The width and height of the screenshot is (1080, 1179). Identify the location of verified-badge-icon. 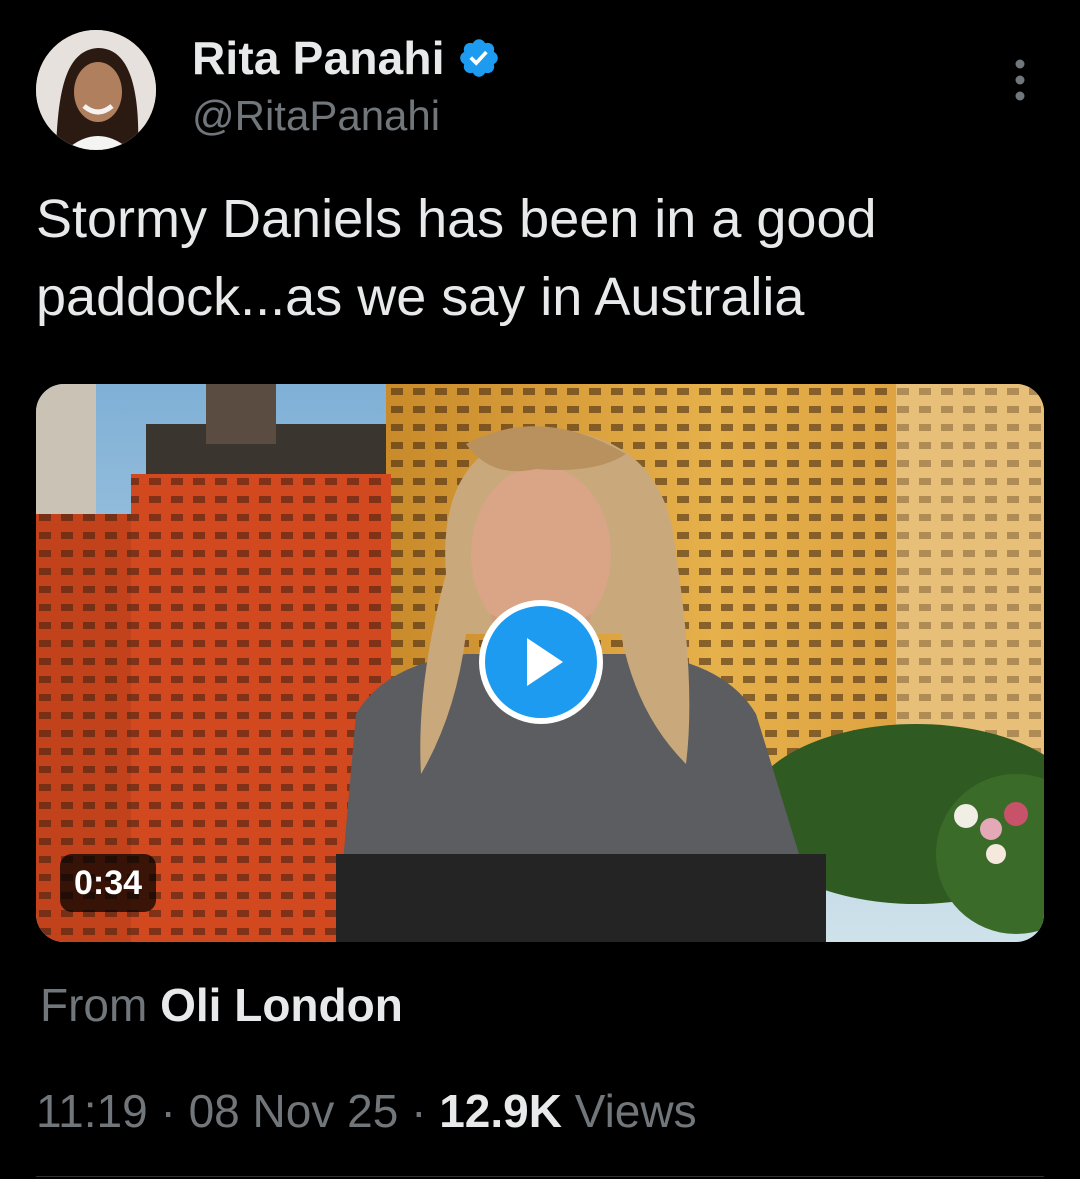
(479, 58).